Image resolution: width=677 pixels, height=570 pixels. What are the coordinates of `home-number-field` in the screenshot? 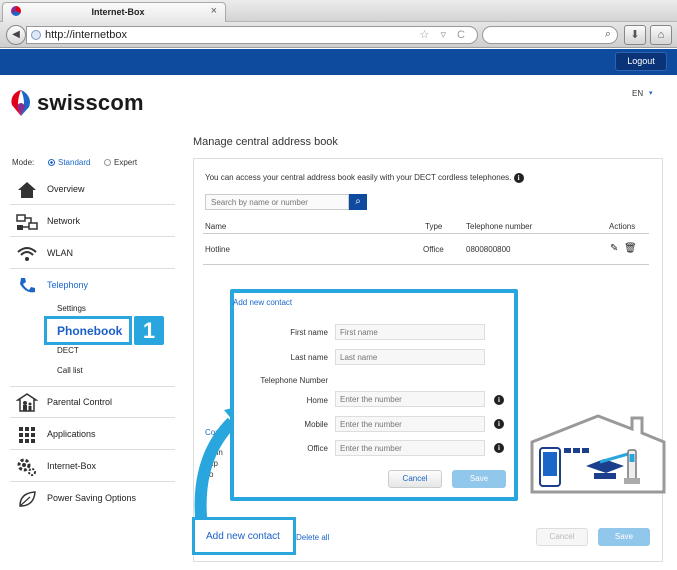 It's located at (410, 399).